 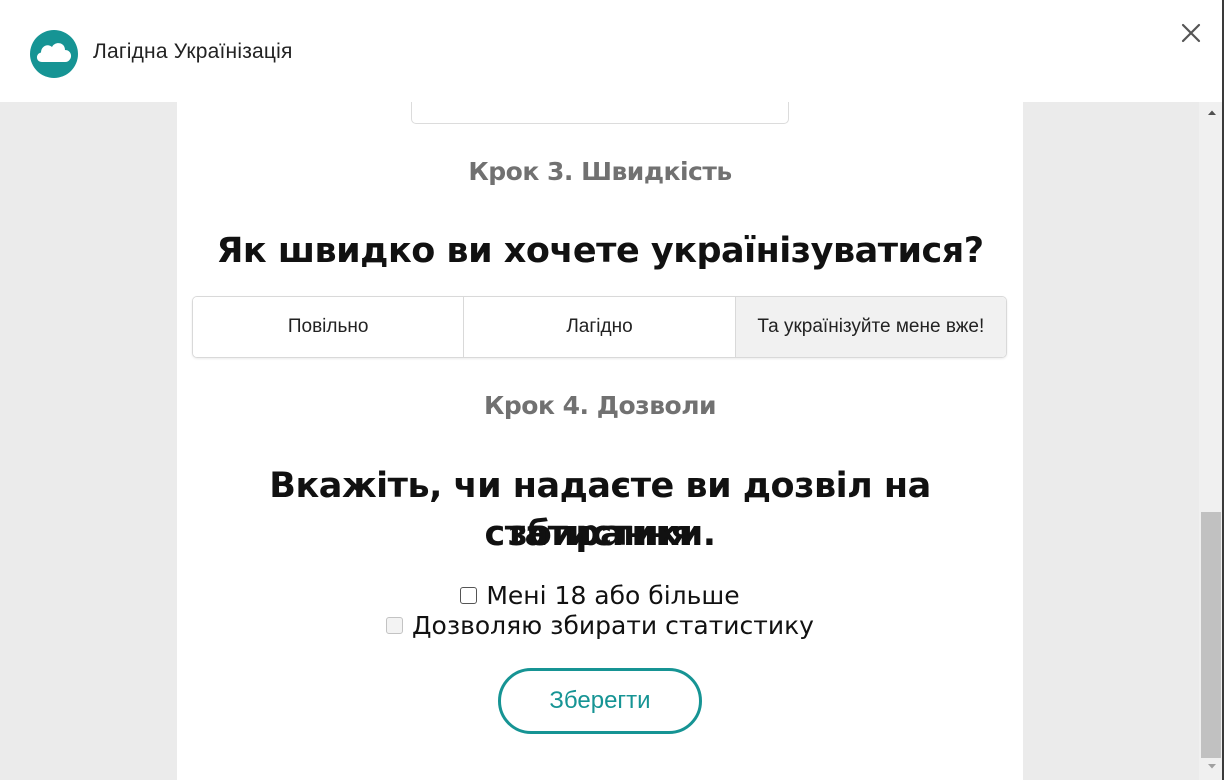 What do you see at coordinates (1211, 441) in the screenshot?
I see `vertical-scrollbar` at bounding box center [1211, 441].